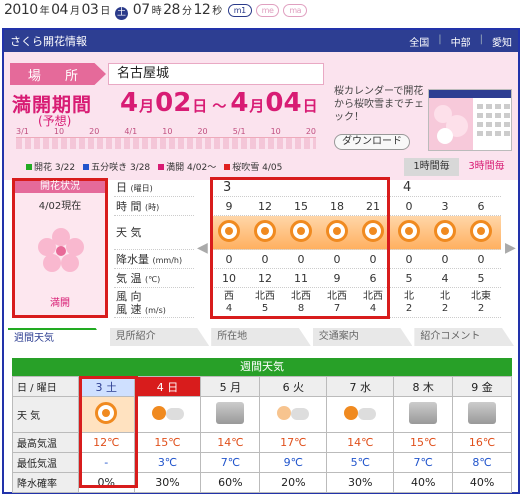 This screenshot has width=522, height=496. Describe the element at coordinates (262, 367) in the screenshot. I see `weekly-title: 週間天気` at that location.